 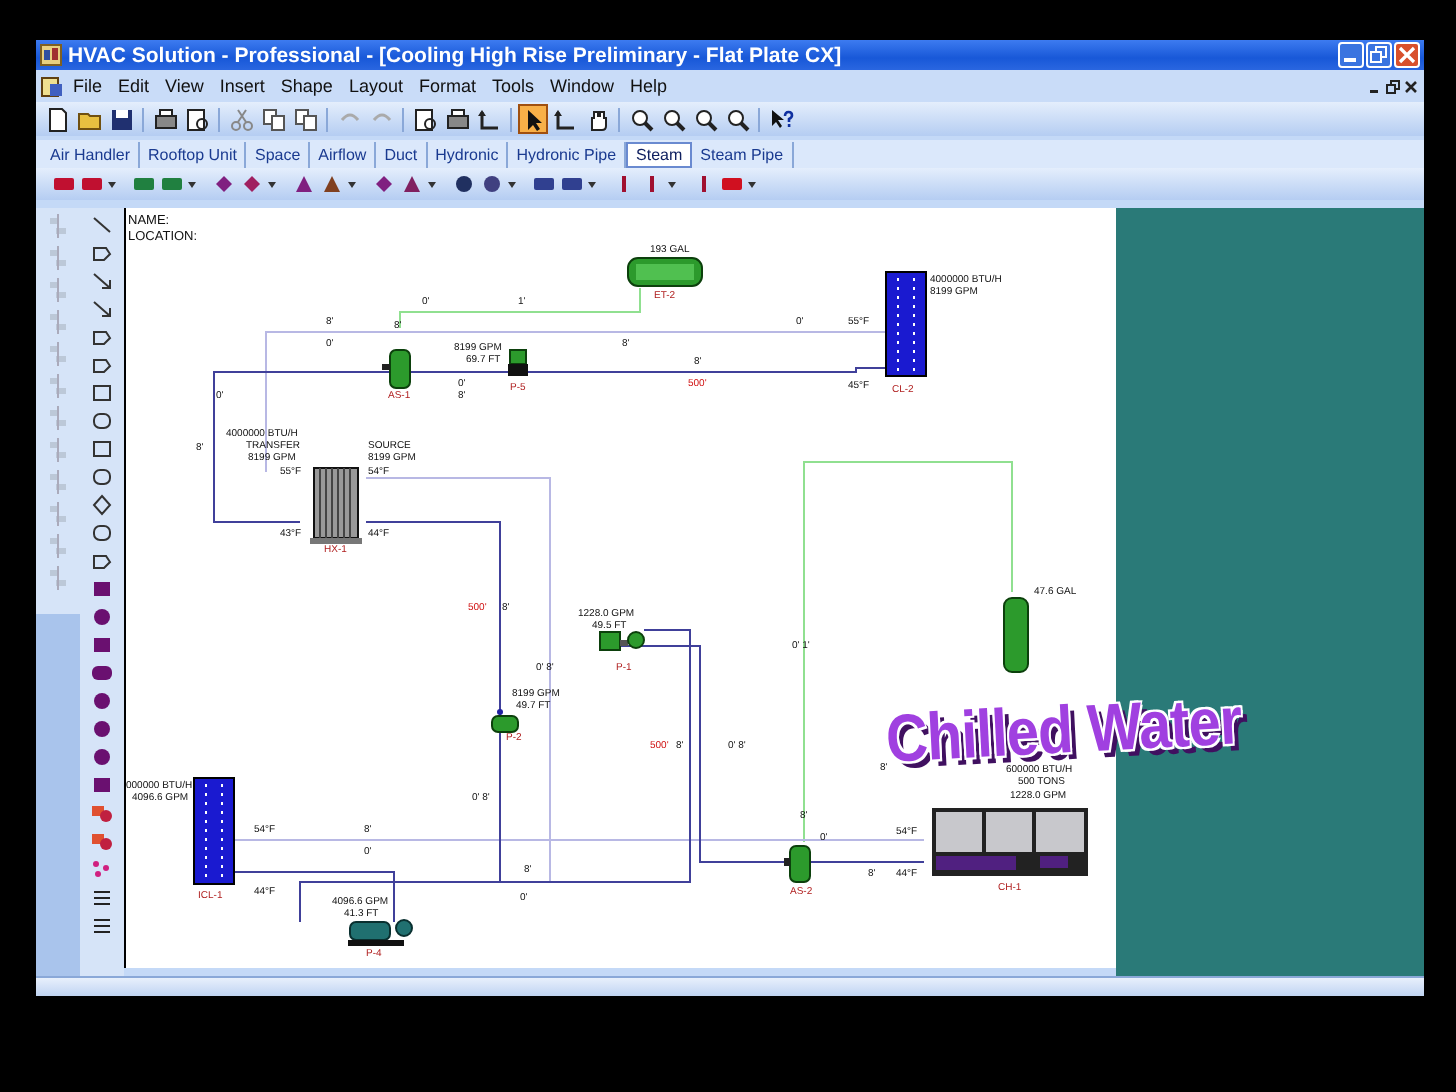 What do you see at coordinates (375, 86) in the screenshot?
I see `menu-item: Layout` at bounding box center [375, 86].